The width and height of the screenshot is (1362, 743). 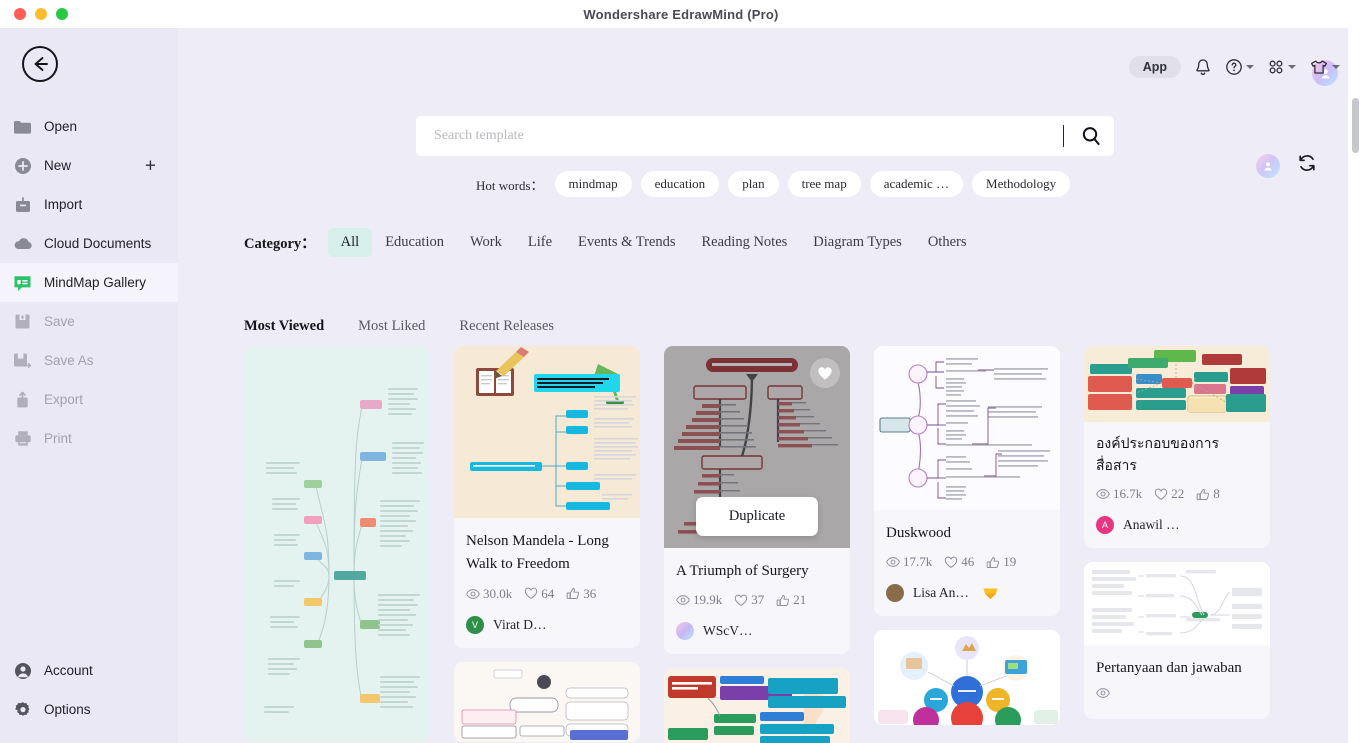 I want to click on likes-count: 64, so click(x=548, y=593).